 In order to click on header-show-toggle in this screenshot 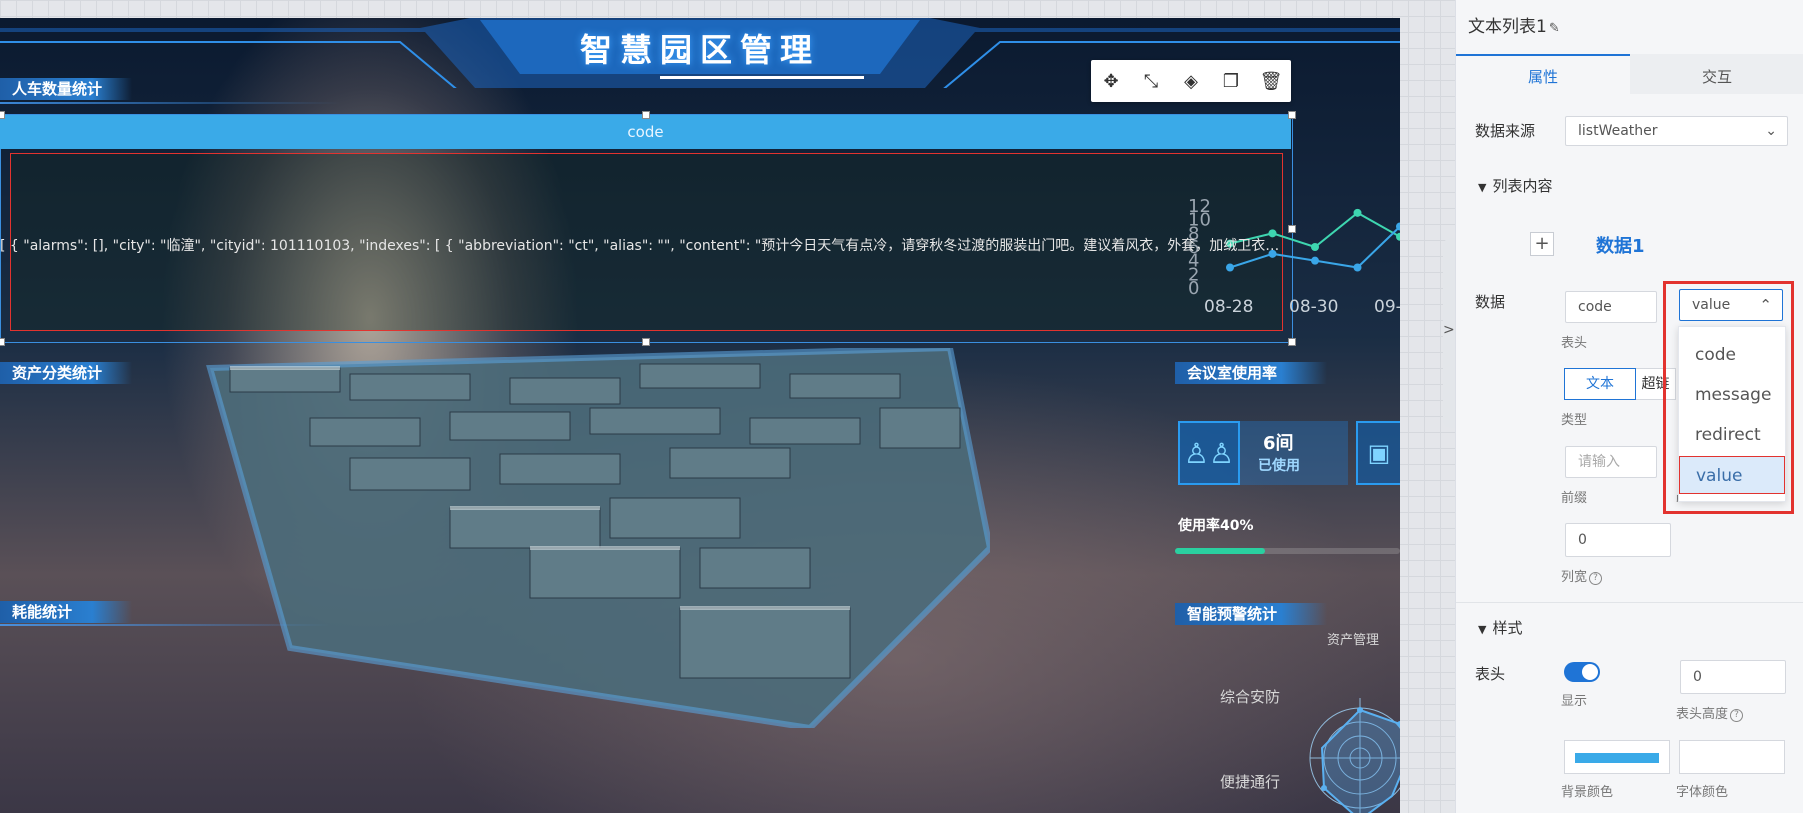, I will do `click(1582, 672)`.